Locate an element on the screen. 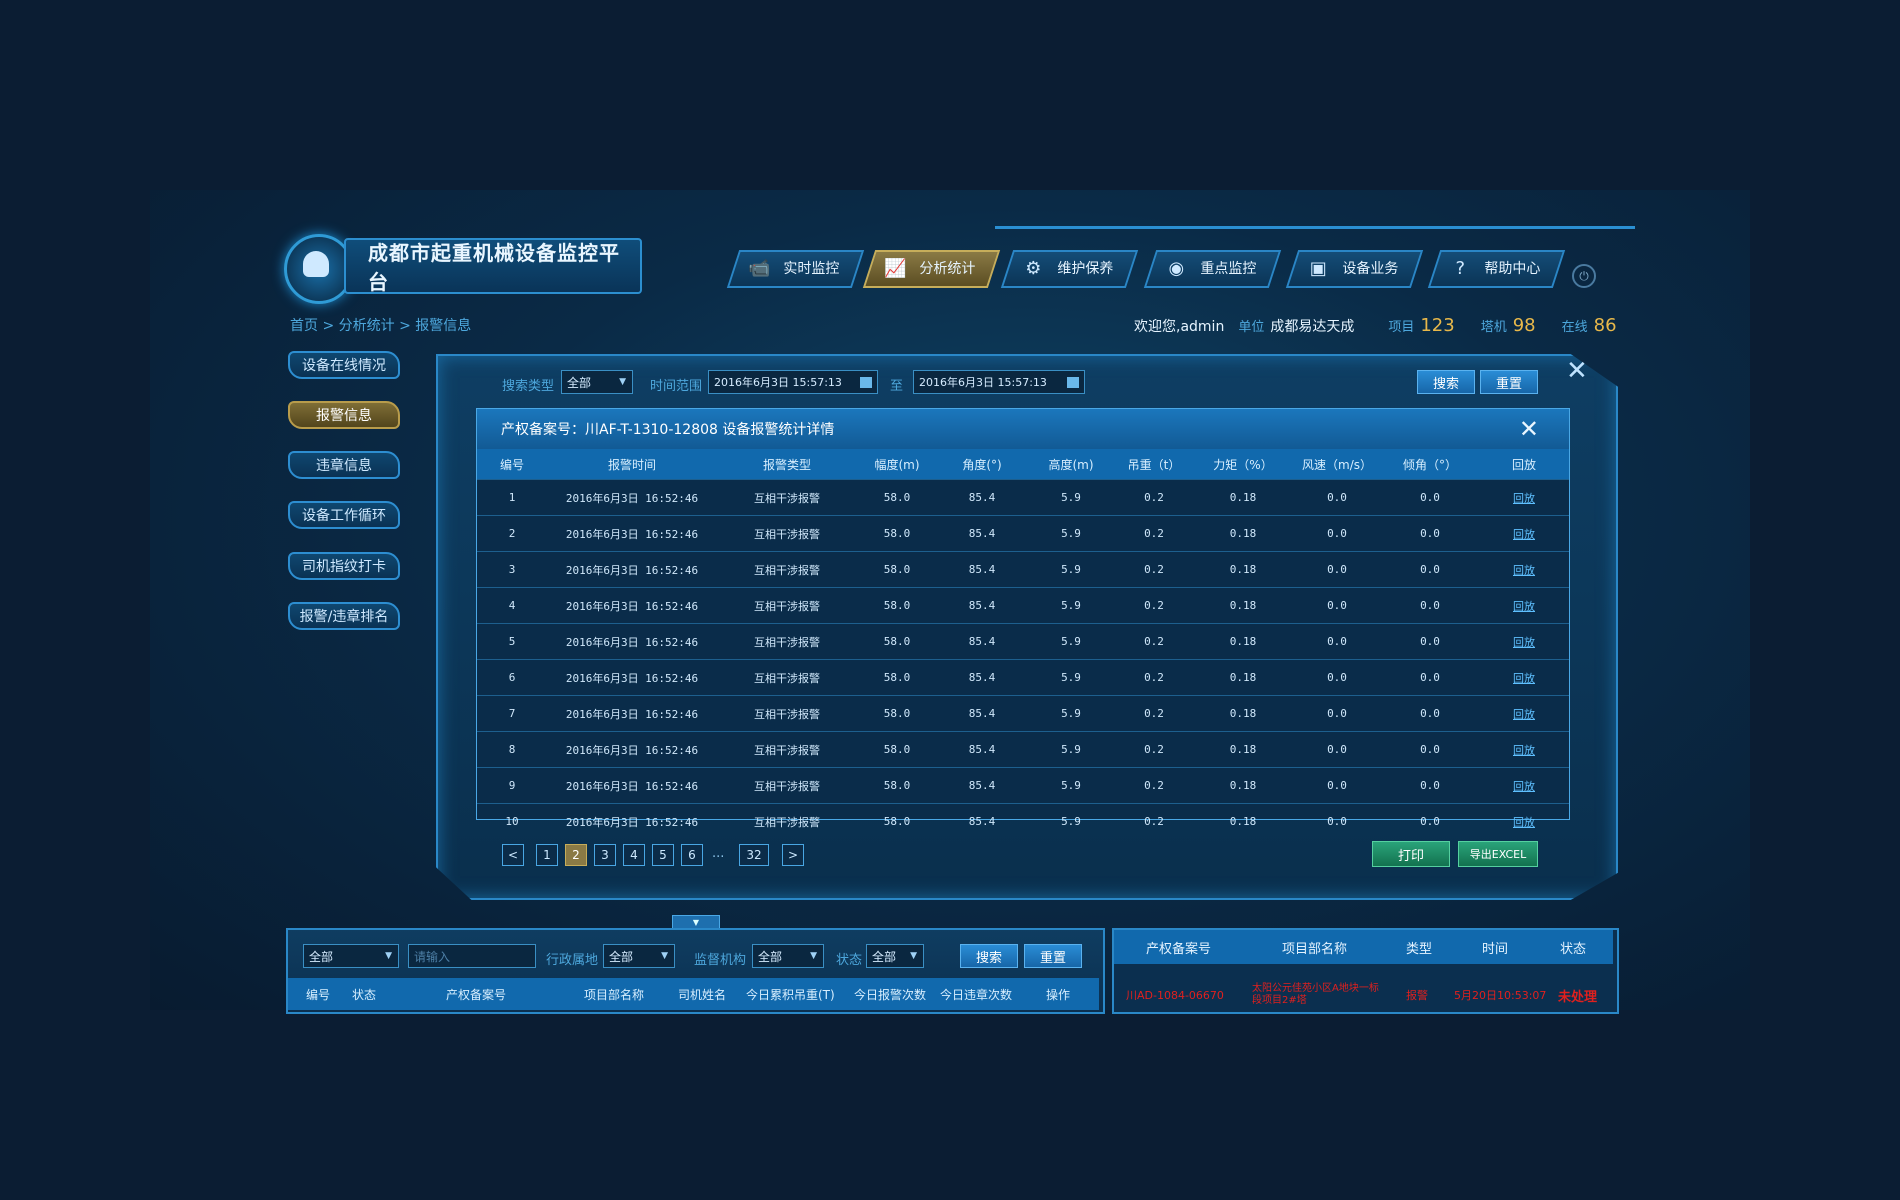 The image size is (1900, 1200). sidebar-item-online: 设备在线情况 is located at coordinates (344, 365).